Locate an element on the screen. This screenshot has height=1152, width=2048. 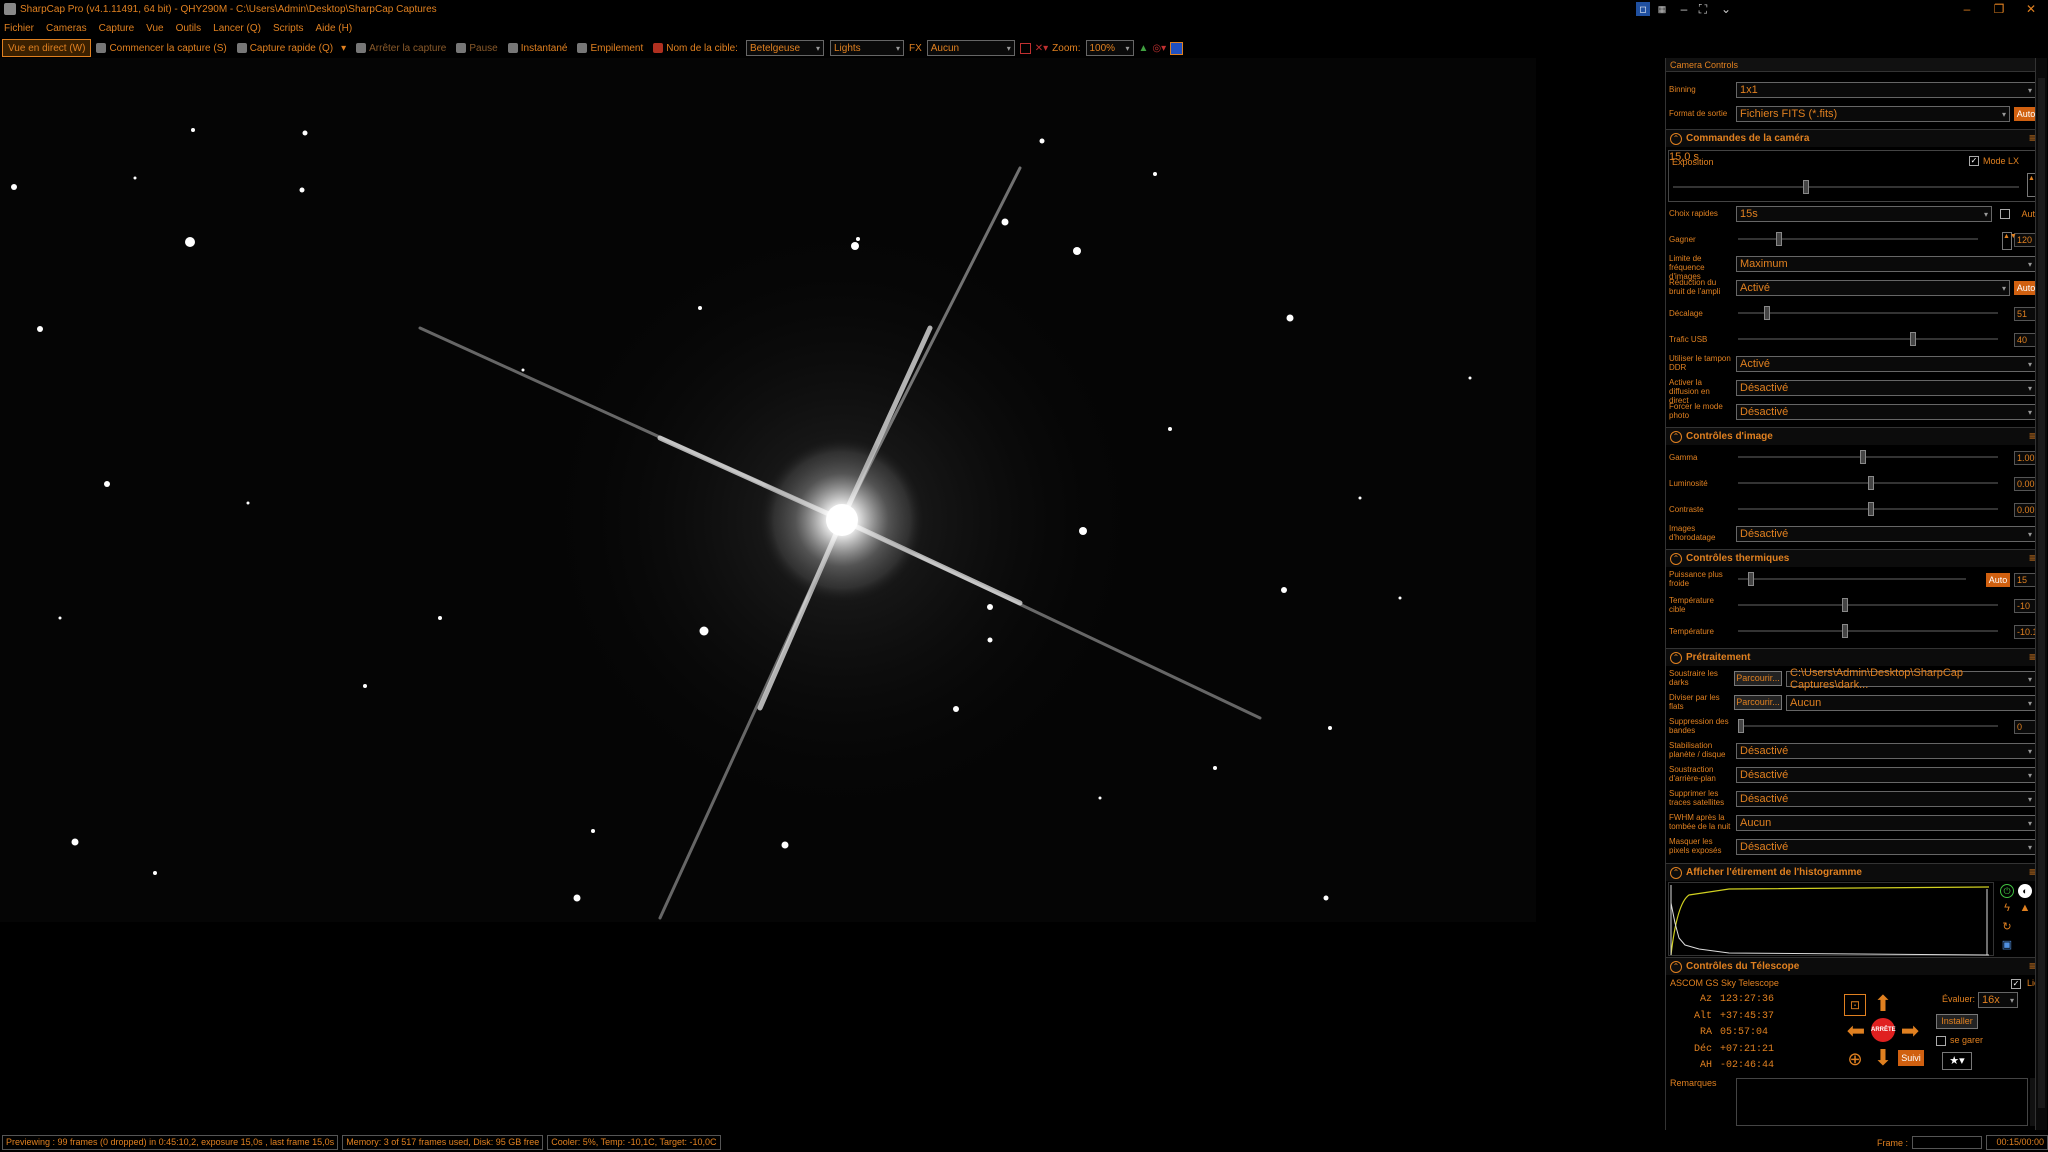
quick-auto-checkbox is located at coordinates (2005, 214).